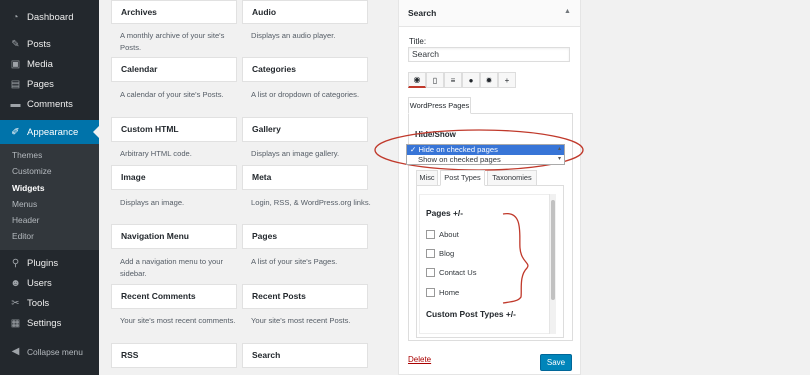  Describe the element at coordinates (305, 12) in the screenshot. I see `widget-audio: Audio` at that location.